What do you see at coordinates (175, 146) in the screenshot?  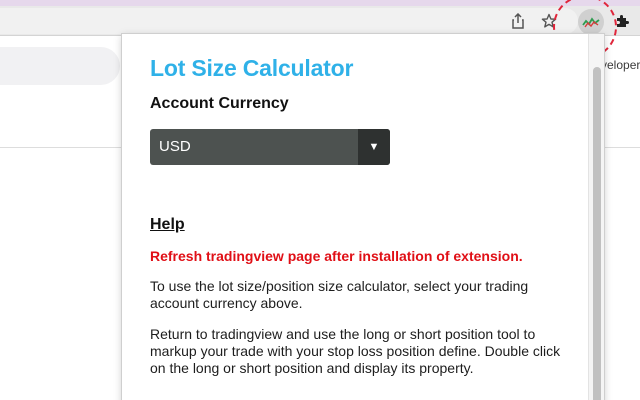 I see `currency-selected-value: USD` at bounding box center [175, 146].